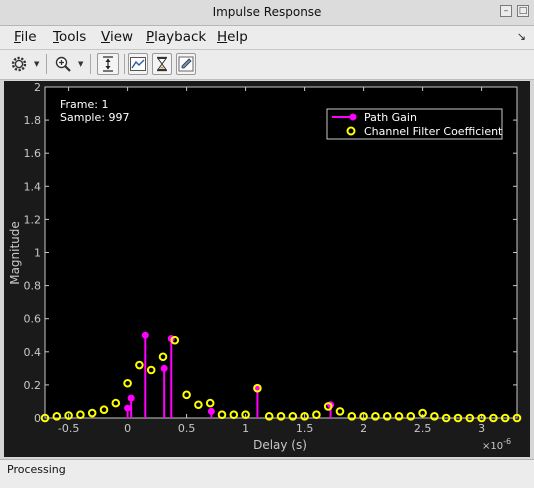 The image size is (534, 488). What do you see at coordinates (232, 37) in the screenshot?
I see `menu-help: Help` at bounding box center [232, 37].